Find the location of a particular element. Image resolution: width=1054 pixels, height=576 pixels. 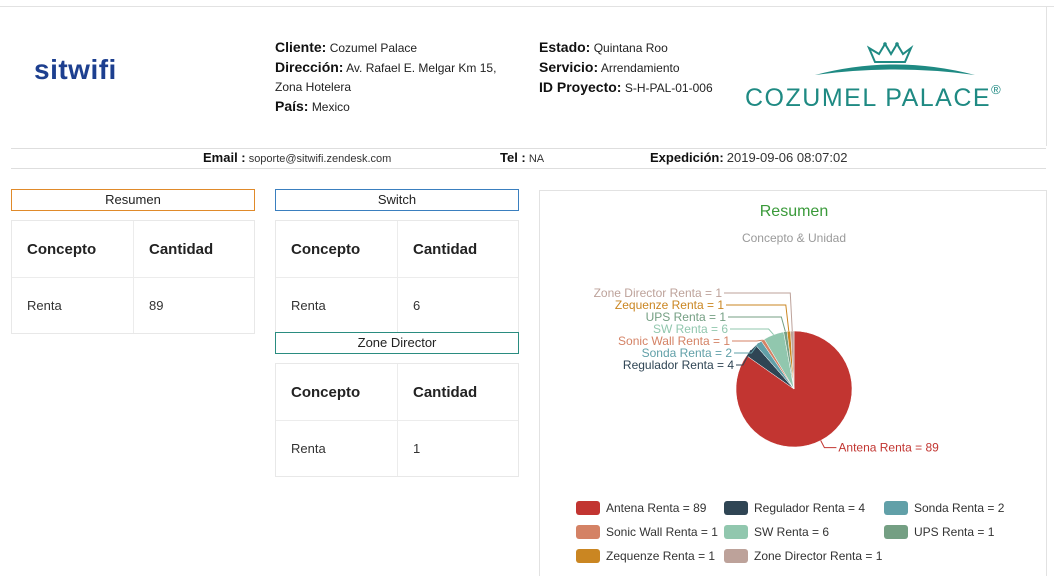

resumen-panel-title: Resumen is located at coordinates (133, 200).